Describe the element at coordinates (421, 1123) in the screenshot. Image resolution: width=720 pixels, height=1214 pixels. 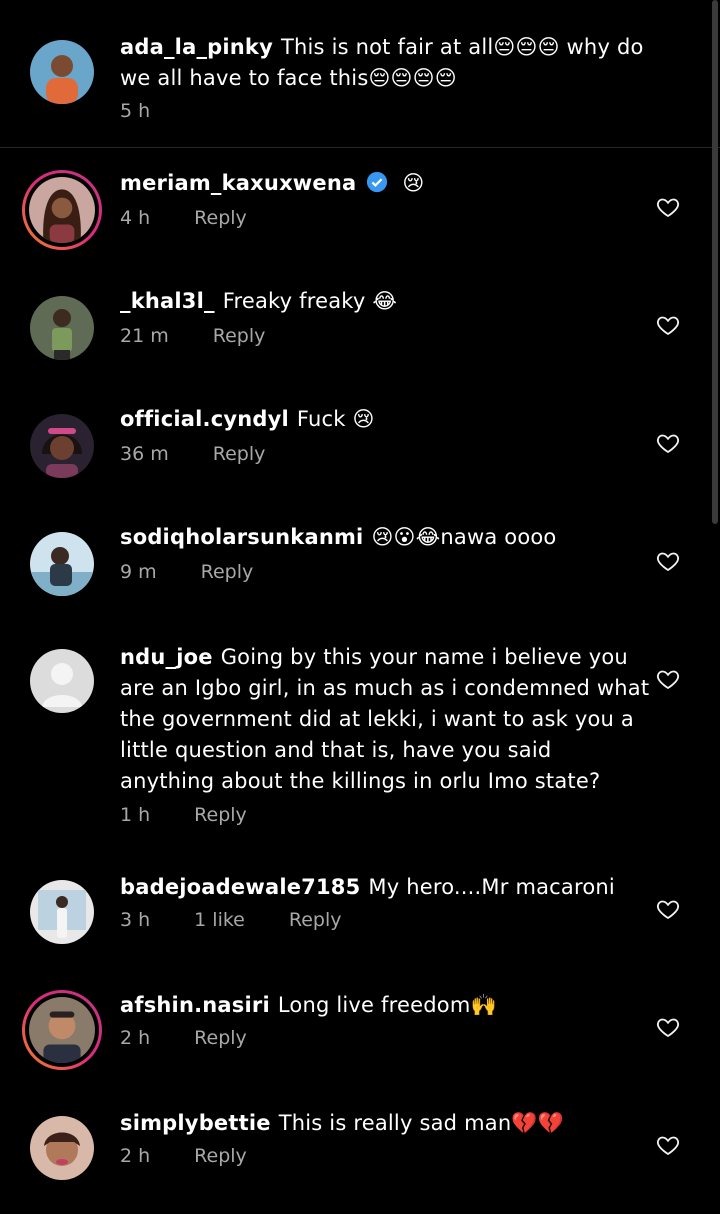
I see `comment-body: This is really sad man💔💔` at that location.